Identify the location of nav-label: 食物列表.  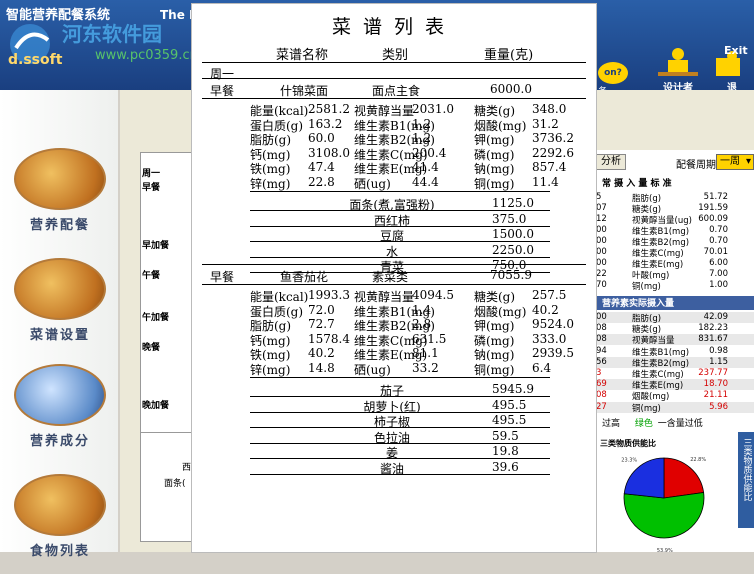
(59, 551).